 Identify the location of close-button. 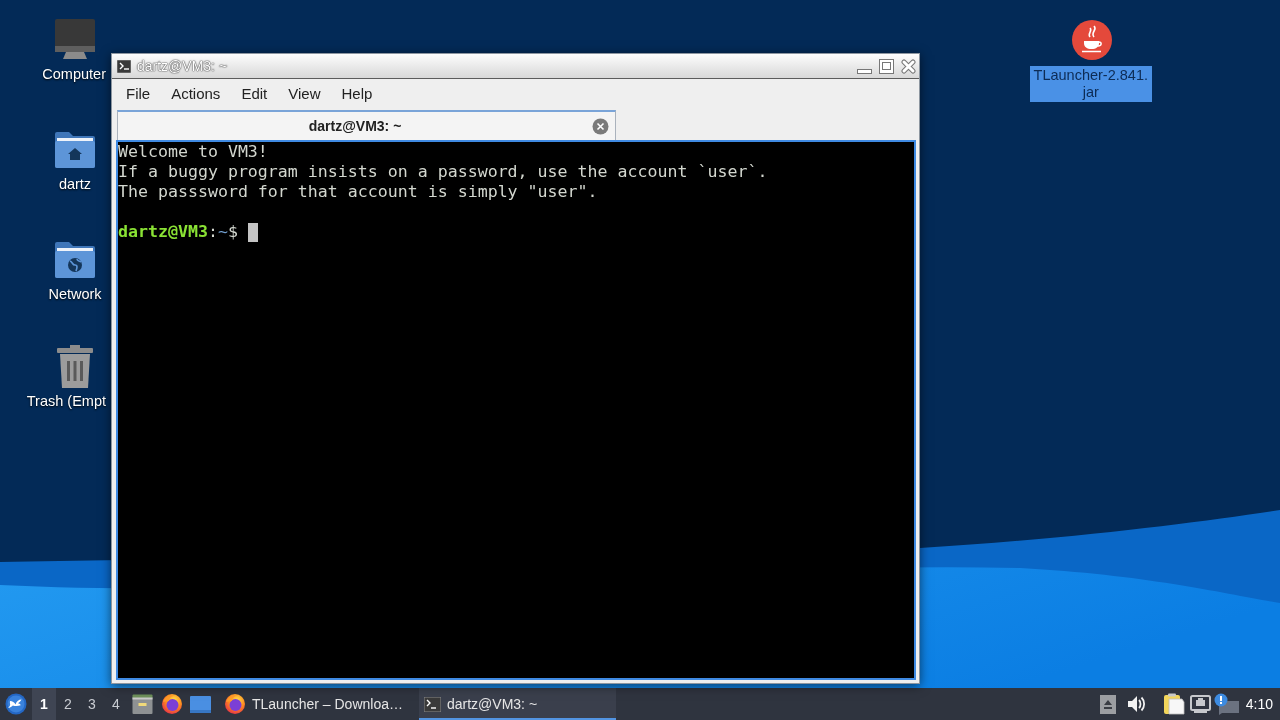
(908, 66).